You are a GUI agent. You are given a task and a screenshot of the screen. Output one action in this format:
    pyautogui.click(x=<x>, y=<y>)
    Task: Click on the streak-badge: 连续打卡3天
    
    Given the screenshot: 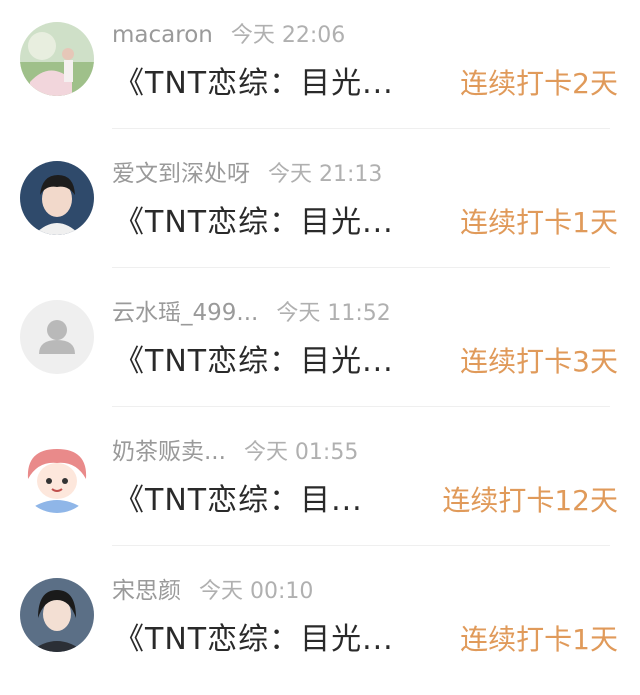 What is the action you would take?
    pyautogui.click(x=539, y=361)
    